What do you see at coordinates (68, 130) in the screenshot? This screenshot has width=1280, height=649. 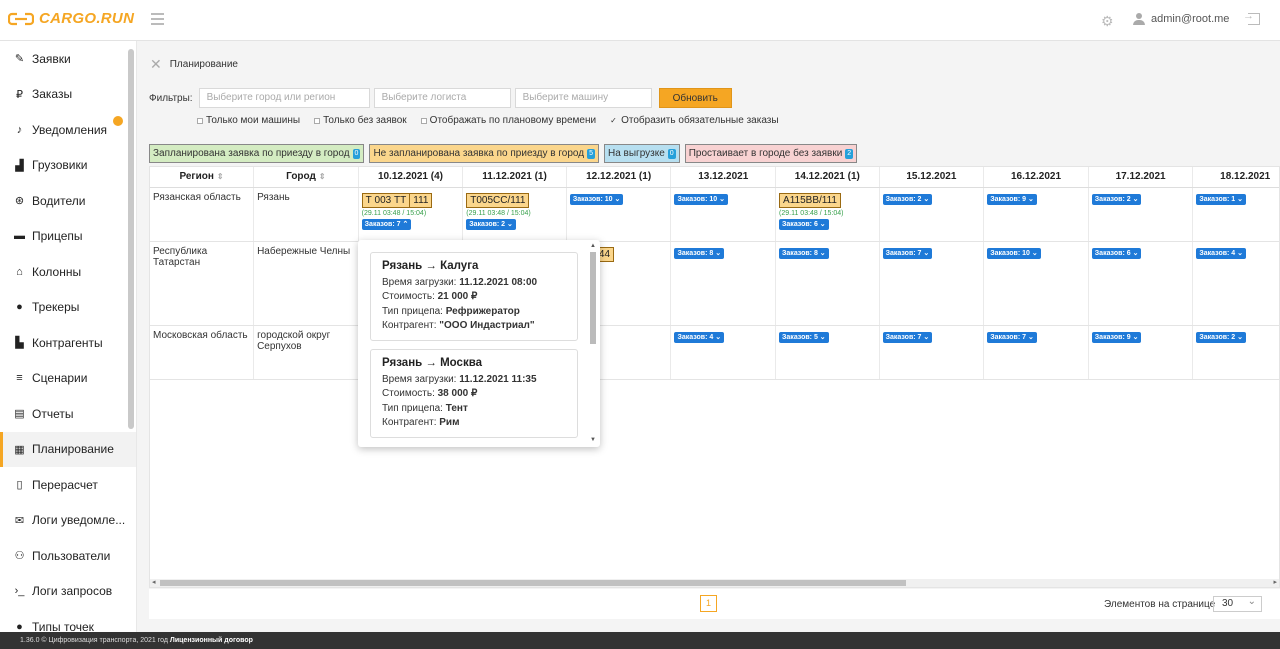 I see `sidebar-item-2: ♪ Уведомления` at bounding box center [68, 130].